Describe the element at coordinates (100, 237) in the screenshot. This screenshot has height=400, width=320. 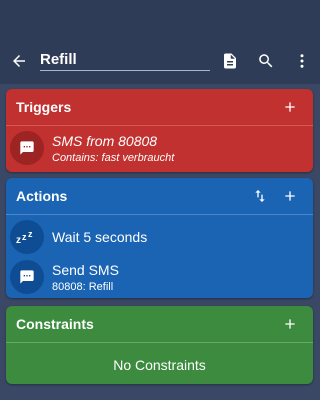
I see `action-item-title: Wait 5 seconds` at that location.